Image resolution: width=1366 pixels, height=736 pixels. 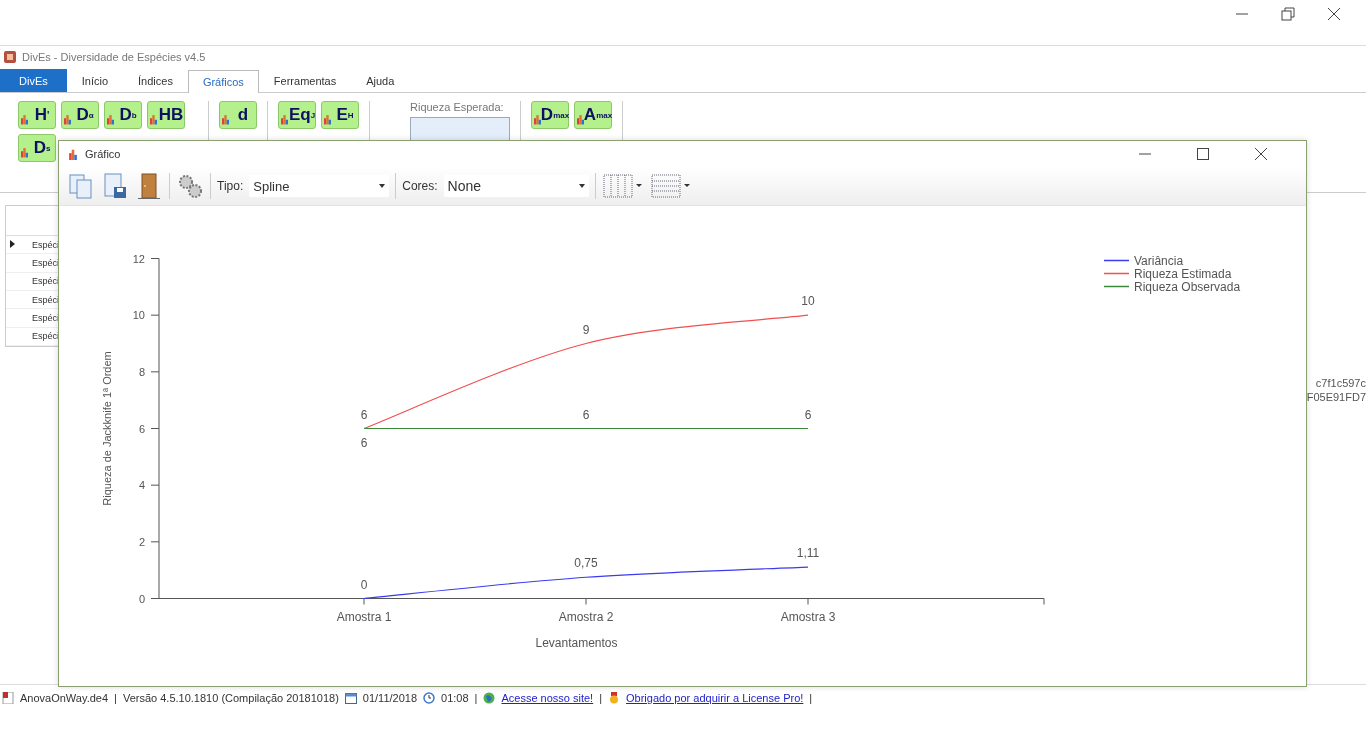 I want to click on table-cell: c7f1c597c, so click(x=1340, y=383).